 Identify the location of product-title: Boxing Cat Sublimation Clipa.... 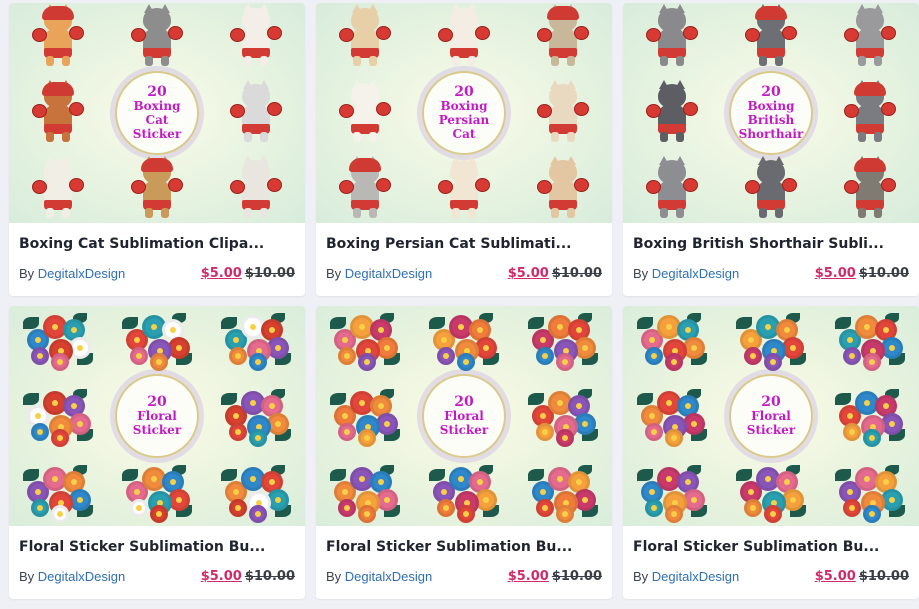
(157, 244).